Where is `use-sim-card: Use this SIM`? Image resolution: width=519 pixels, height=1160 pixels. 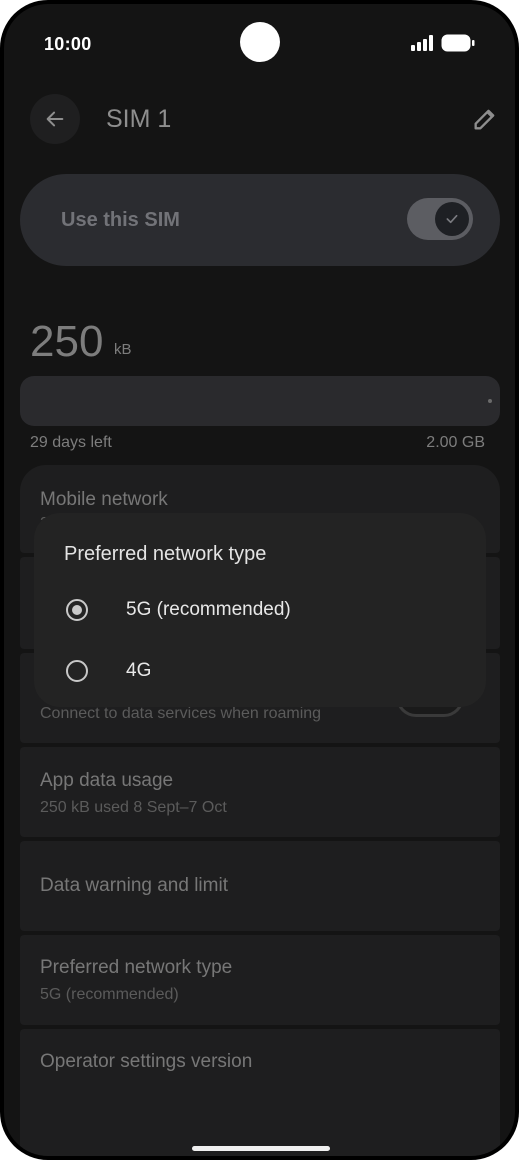 use-sim-card: Use this SIM is located at coordinates (260, 220).